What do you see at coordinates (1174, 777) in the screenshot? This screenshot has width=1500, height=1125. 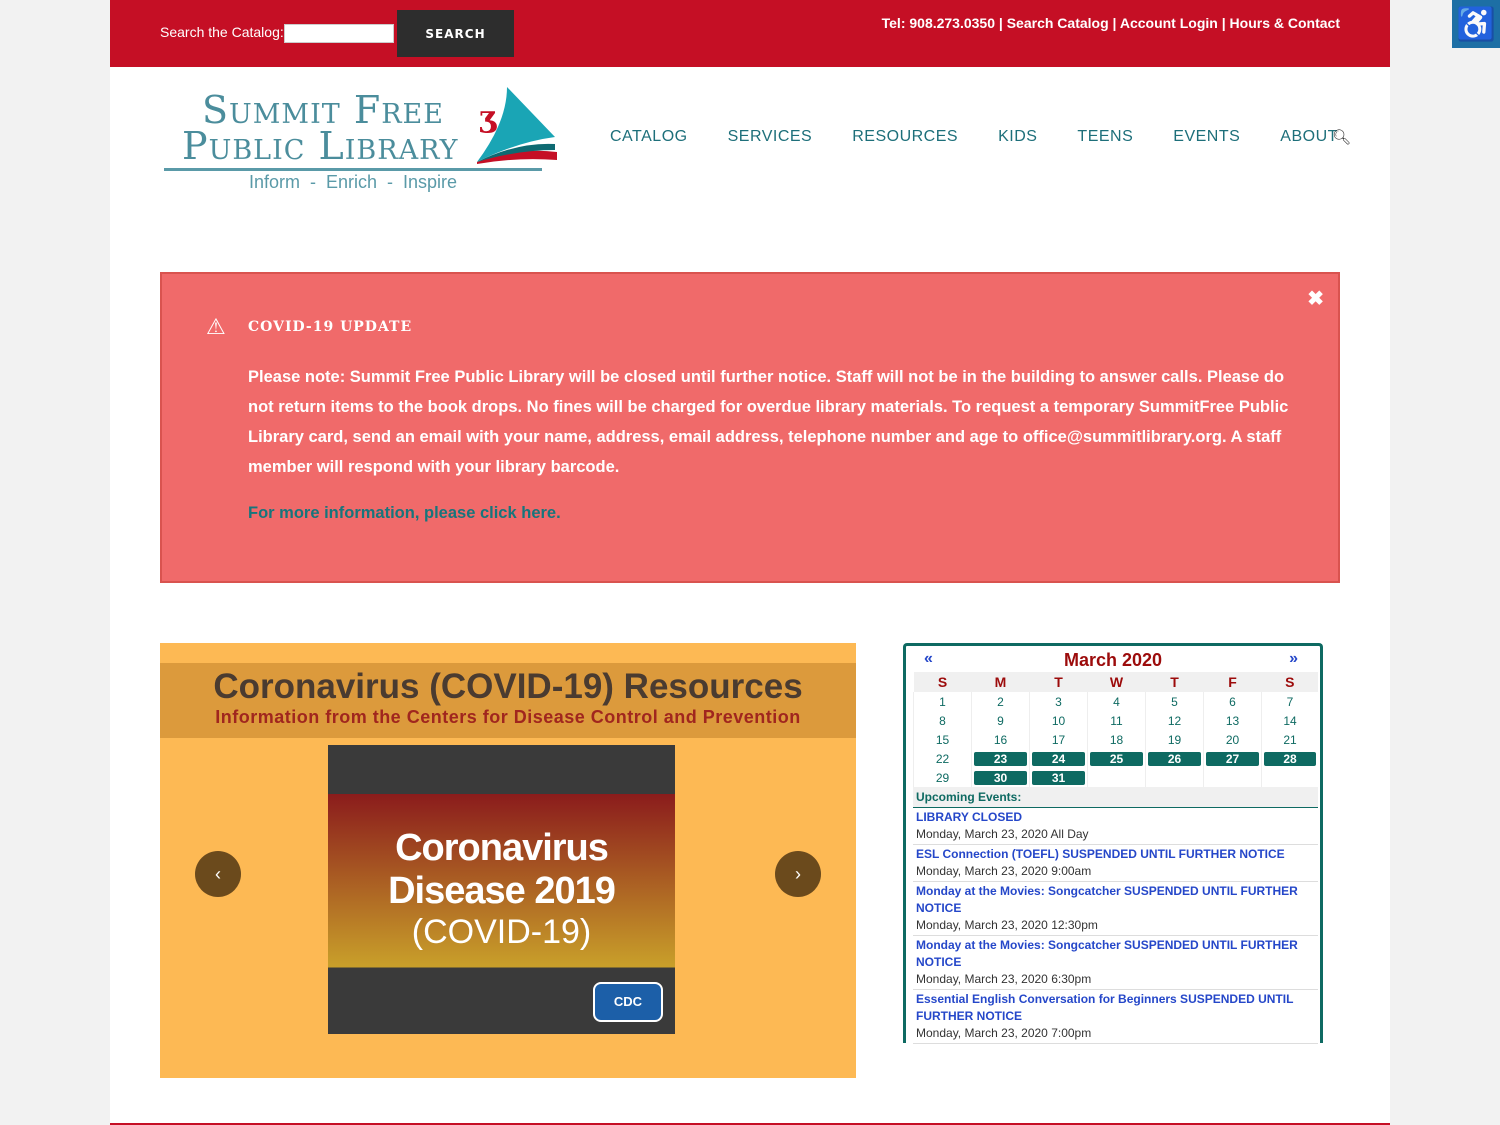 I see `calendar-day` at bounding box center [1174, 777].